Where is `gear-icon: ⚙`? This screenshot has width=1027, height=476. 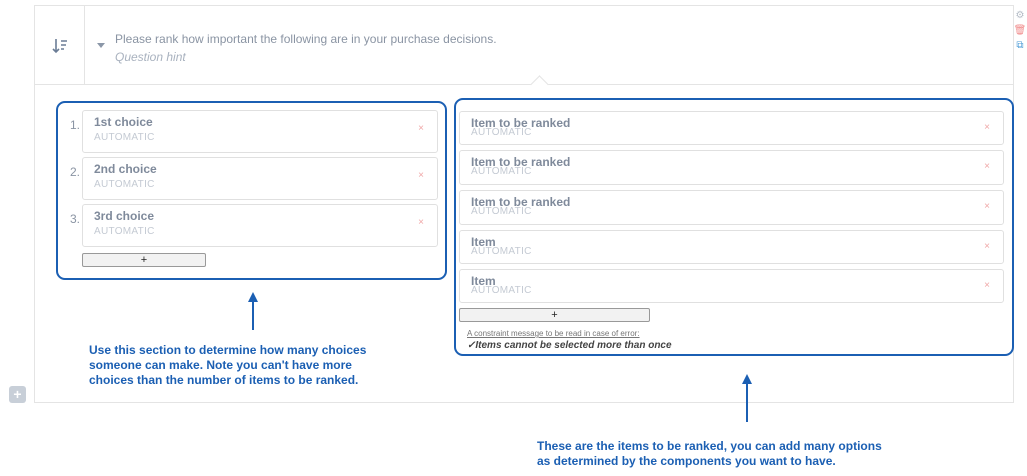 gear-icon: ⚙ is located at coordinates (1020, 15).